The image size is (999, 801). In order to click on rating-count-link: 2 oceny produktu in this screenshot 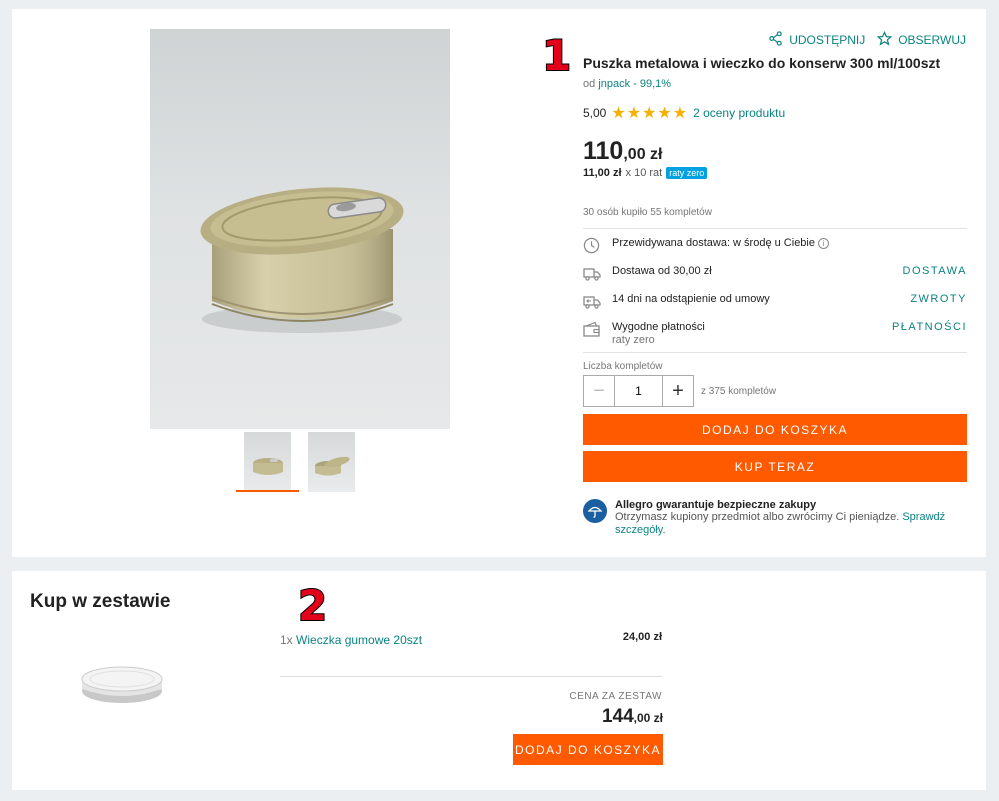, I will do `click(739, 113)`.